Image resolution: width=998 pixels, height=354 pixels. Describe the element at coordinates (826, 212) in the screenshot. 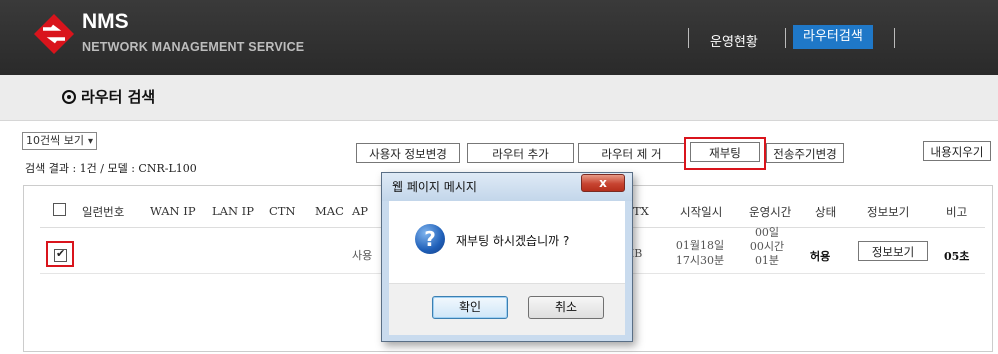

I see `column-header-status: 상태` at that location.